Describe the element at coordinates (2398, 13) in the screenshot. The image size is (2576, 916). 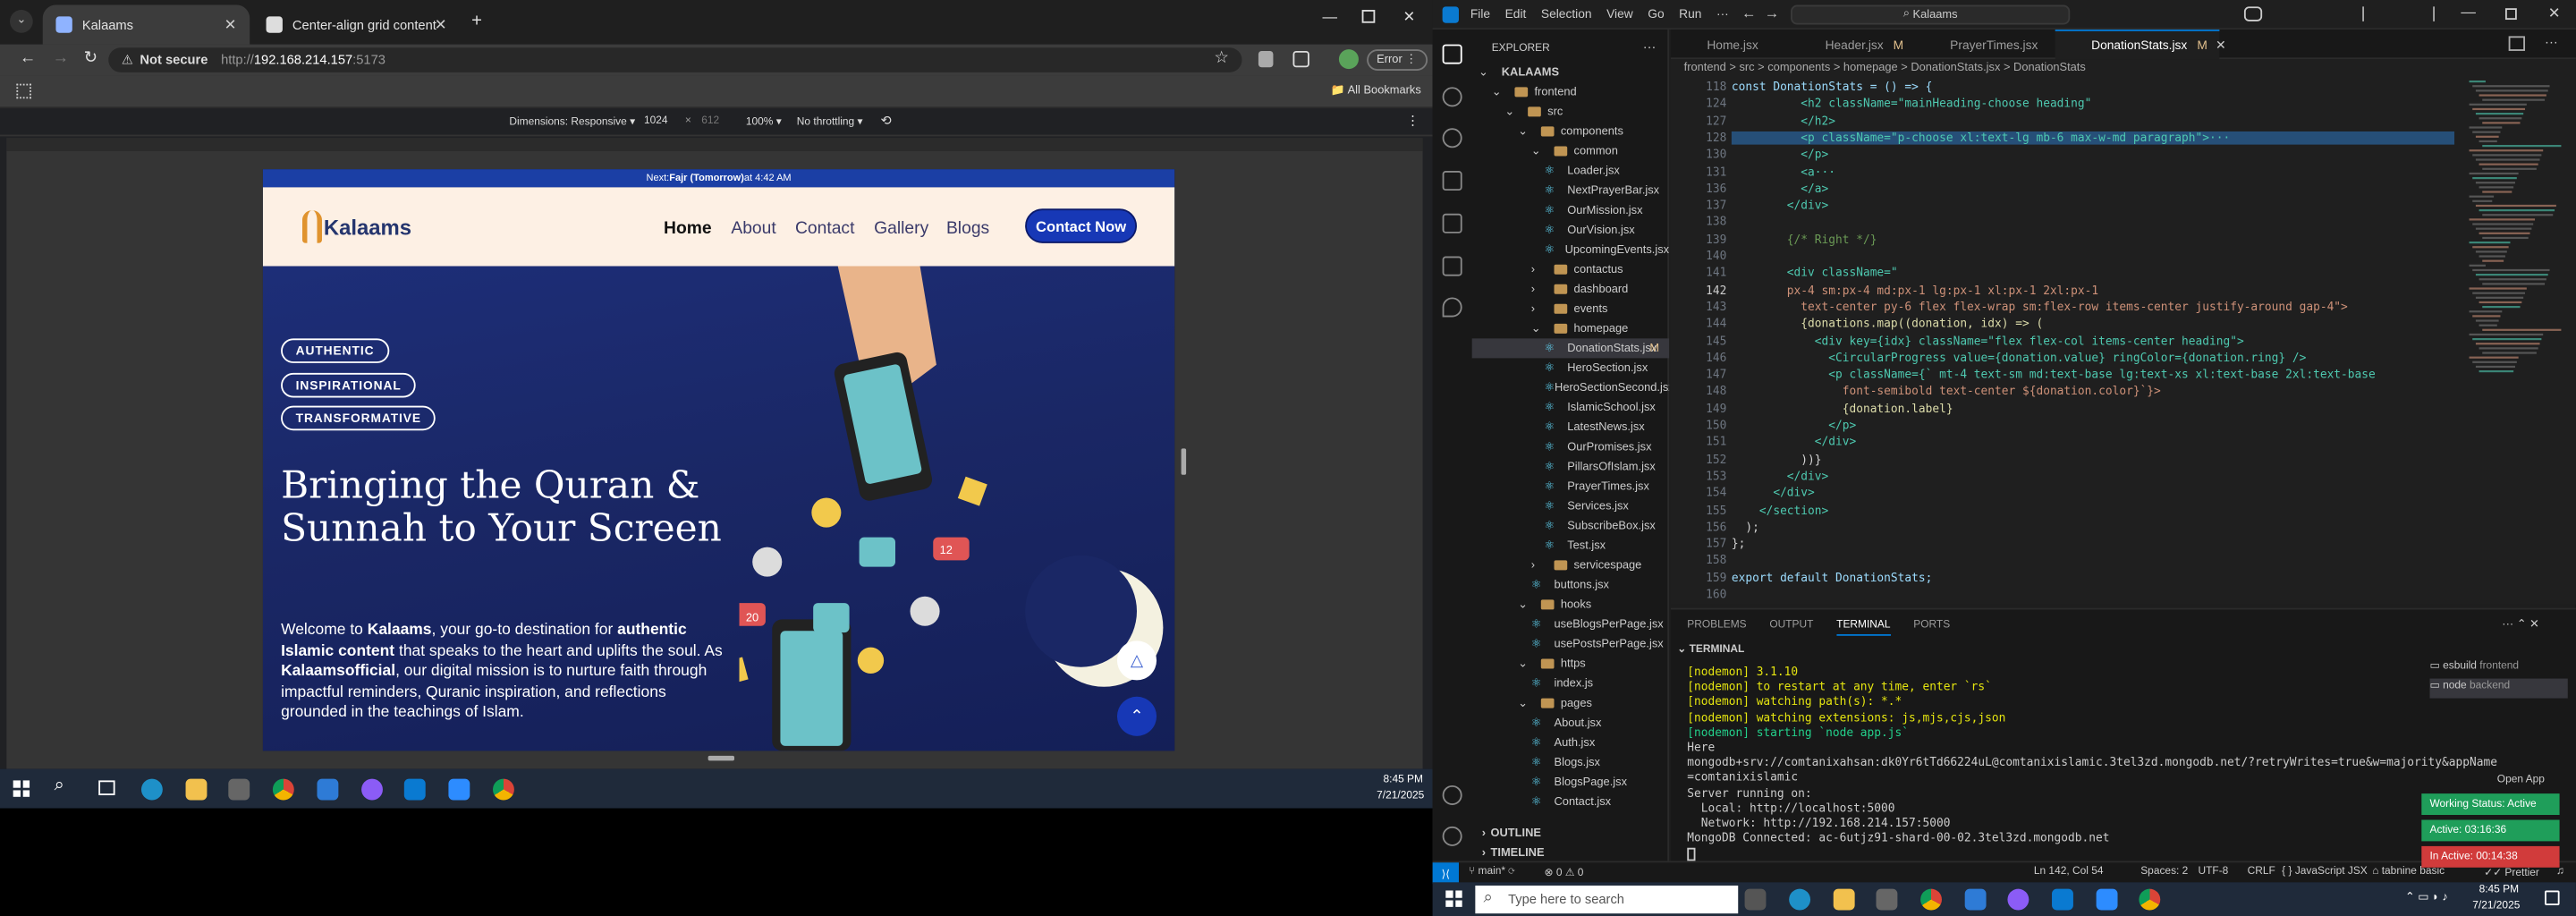
I see `layout-icons` at that location.